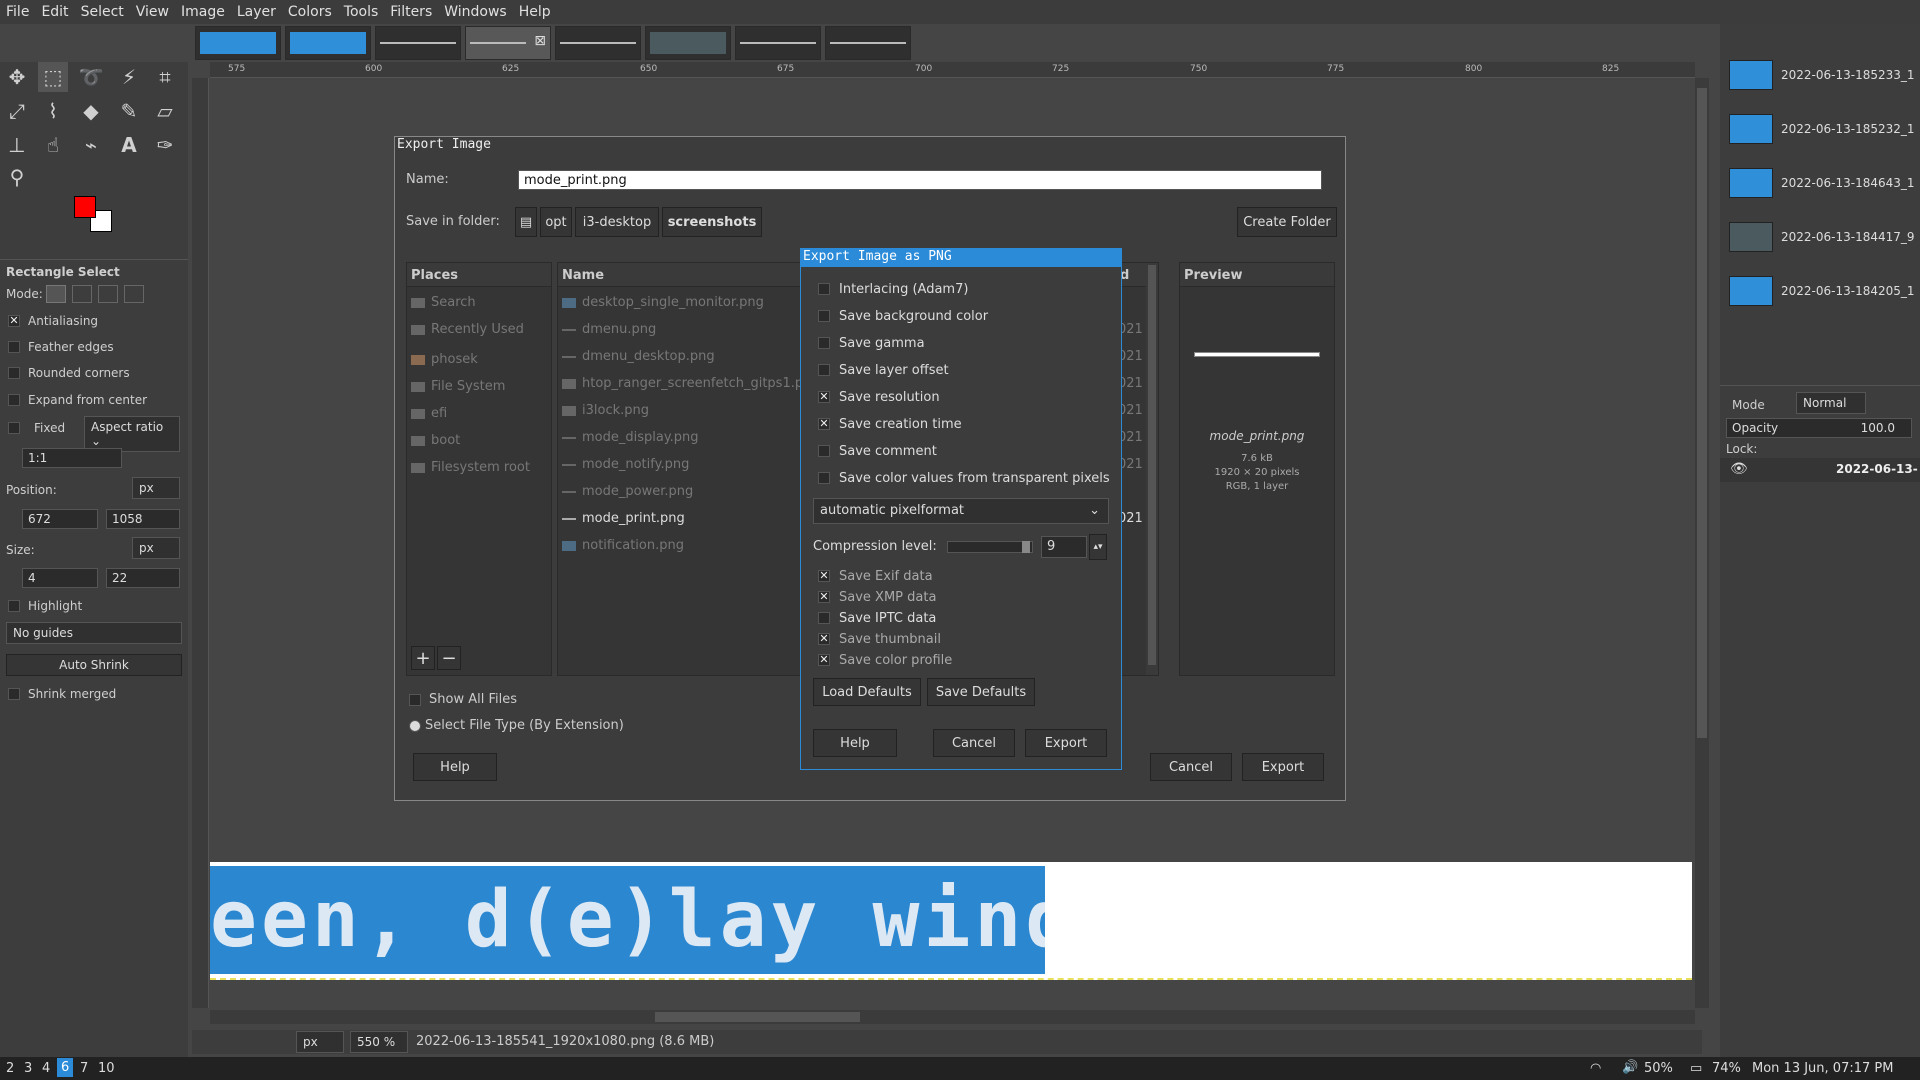  What do you see at coordinates (609, 329) in the screenshot?
I see `file-row: dmenu.png` at bounding box center [609, 329].